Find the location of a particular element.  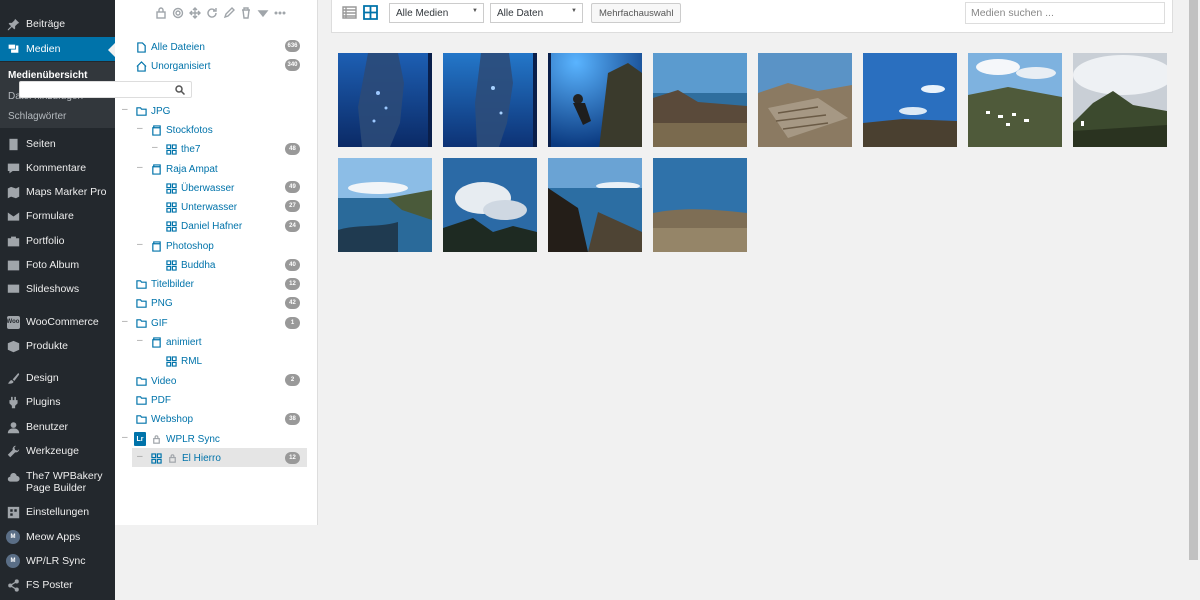

tree-folder-webshop: Webshop is located at coordinates (164, 419).